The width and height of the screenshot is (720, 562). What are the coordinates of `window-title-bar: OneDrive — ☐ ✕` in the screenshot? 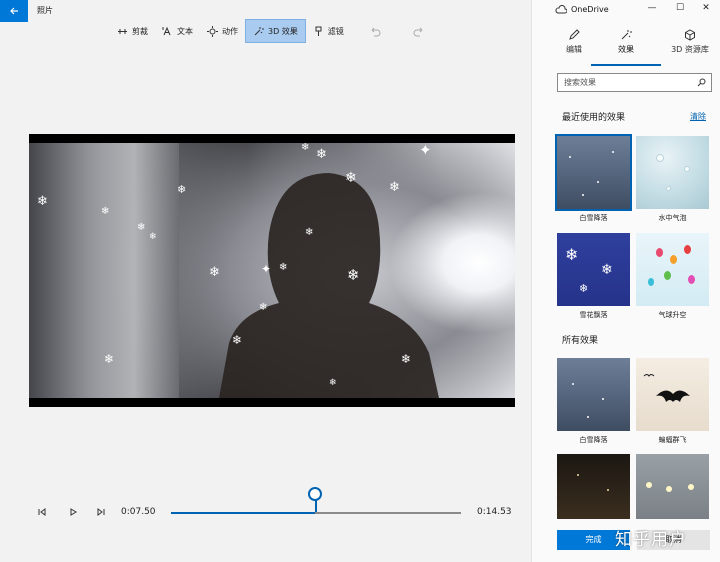 It's located at (626, 10).